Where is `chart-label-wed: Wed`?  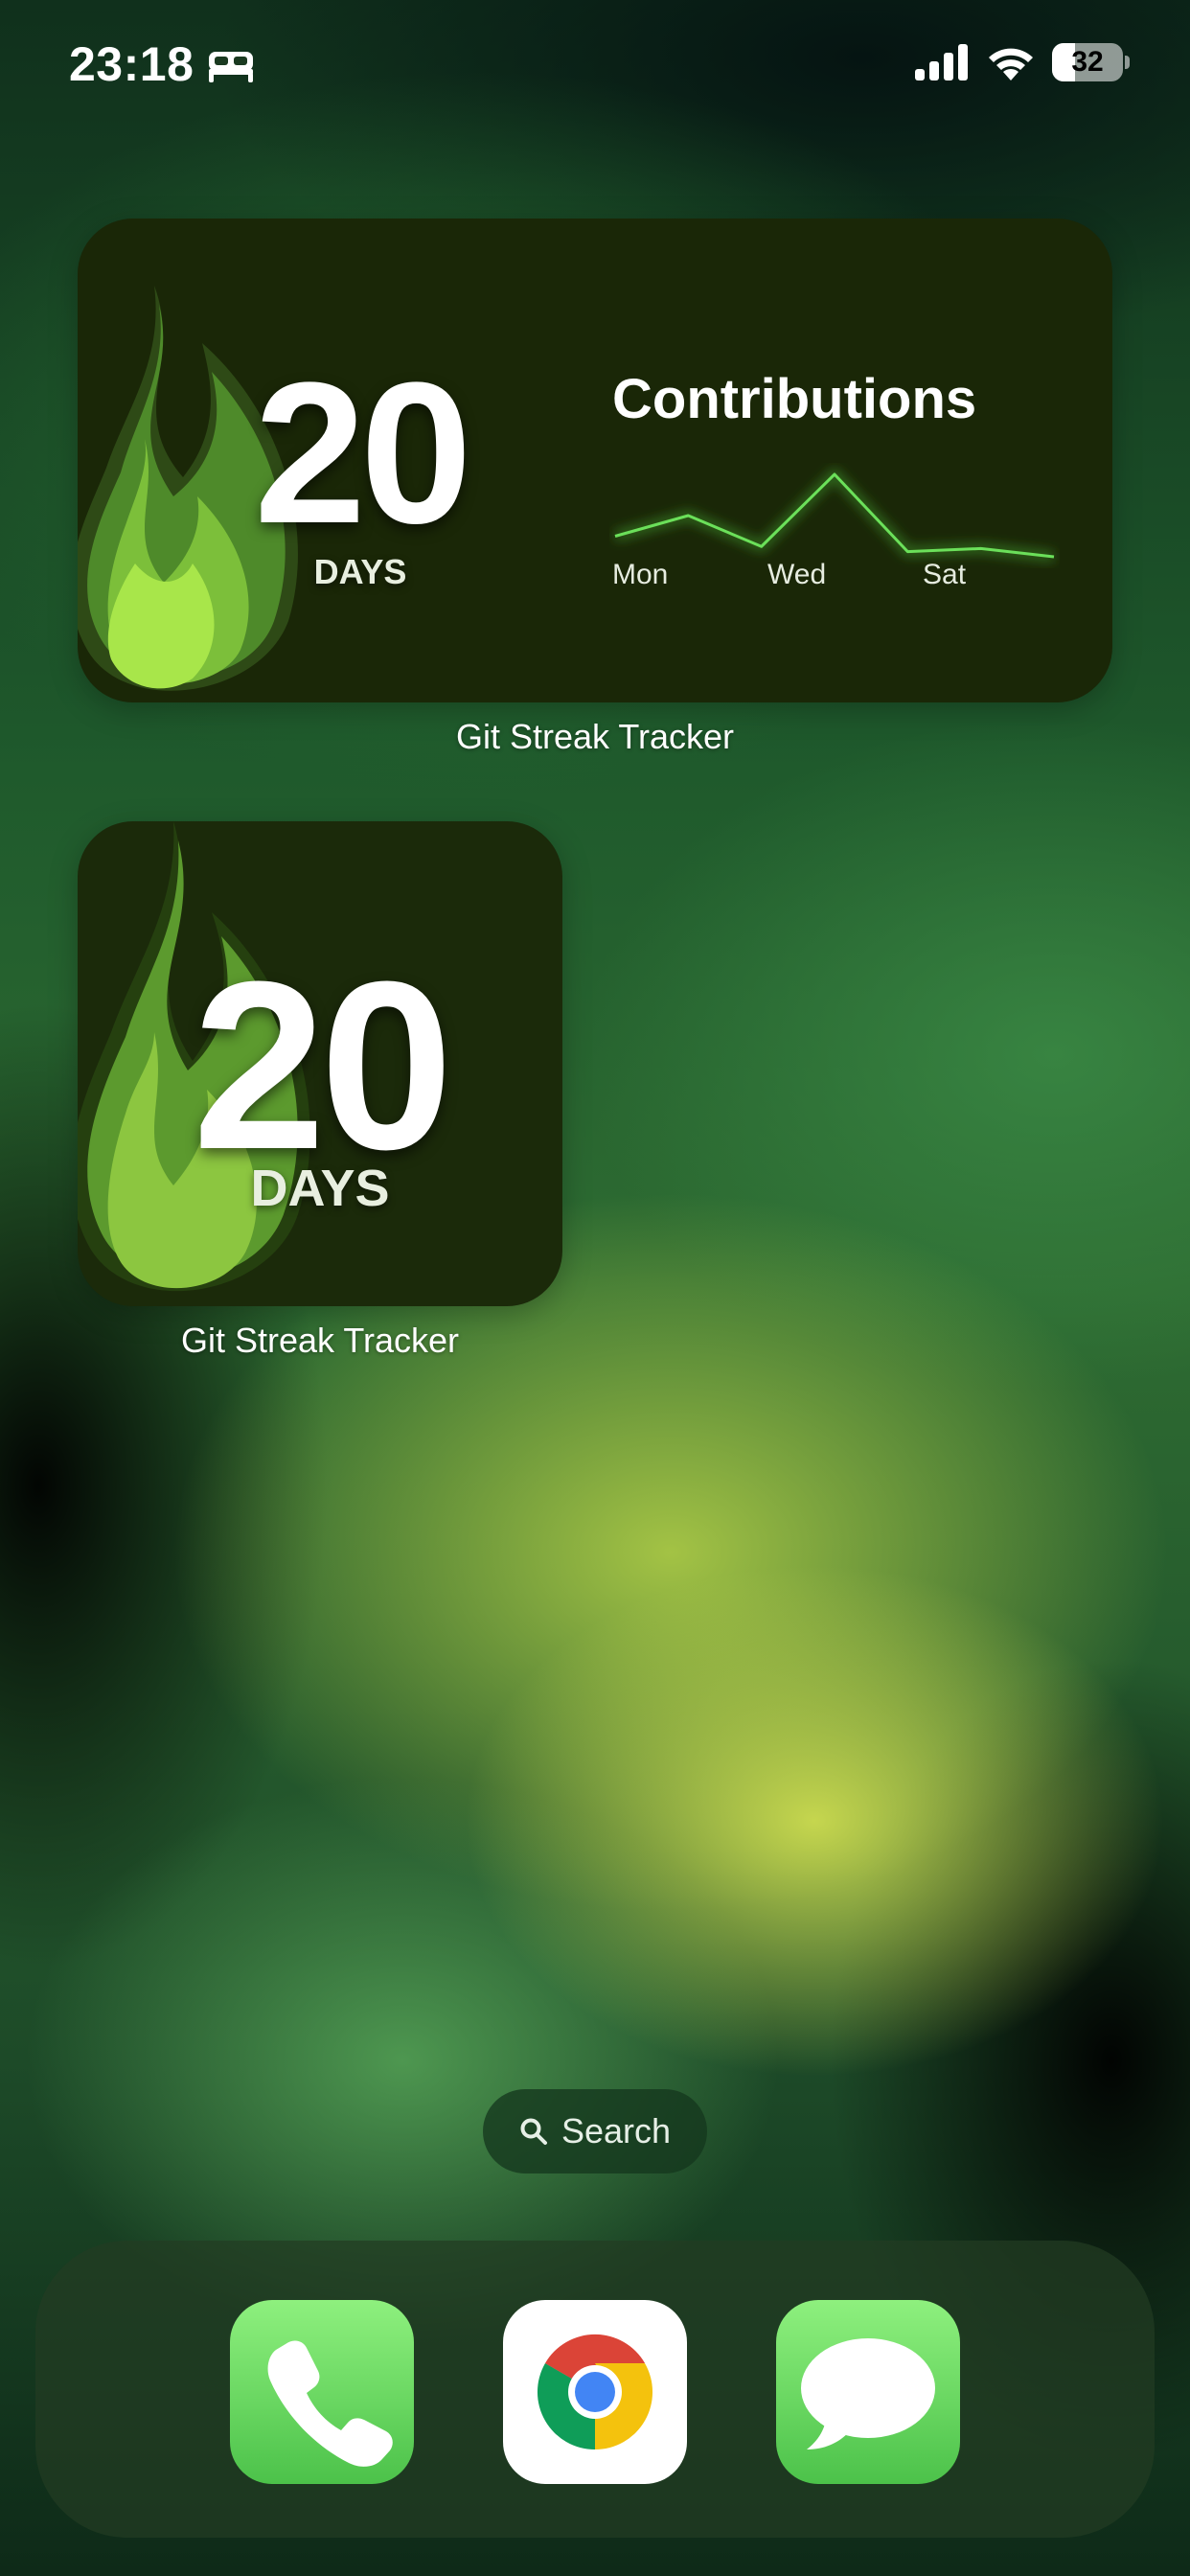 chart-label-wed: Wed is located at coordinates (797, 574).